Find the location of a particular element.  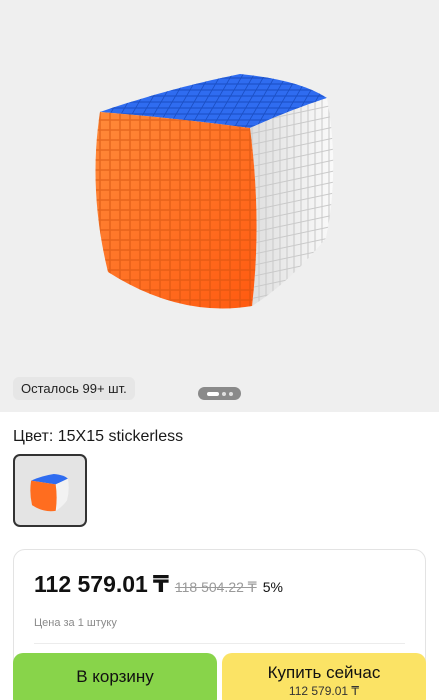

carousel-dots-icon is located at coordinates (219, 393).